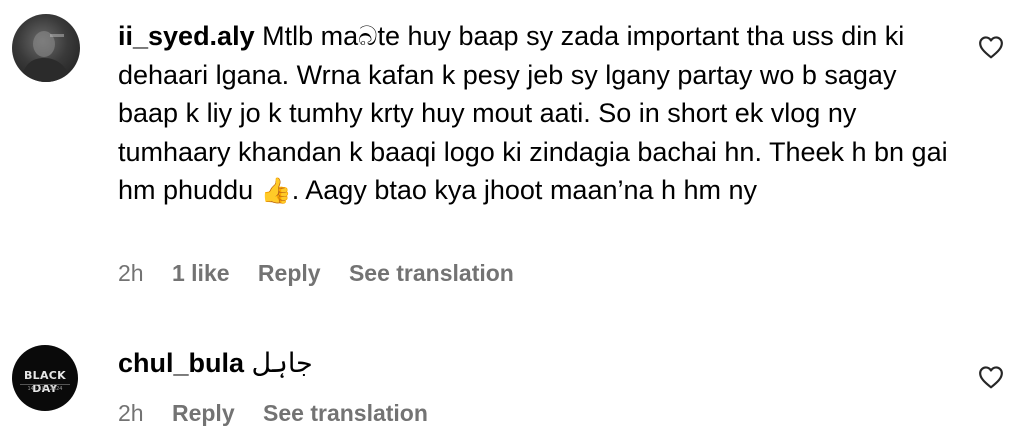  I want to click on comment-text: جاہل, so click(282, 363).